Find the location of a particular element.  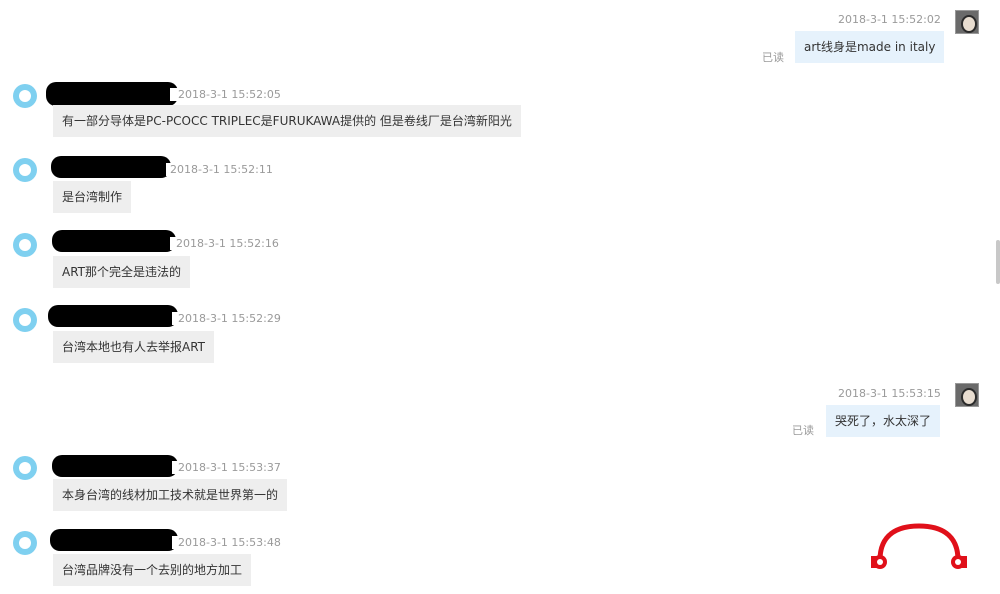

message-bubble: 台湾品牌没有一个去别的地方加工 is located at coordinates (152, 570).